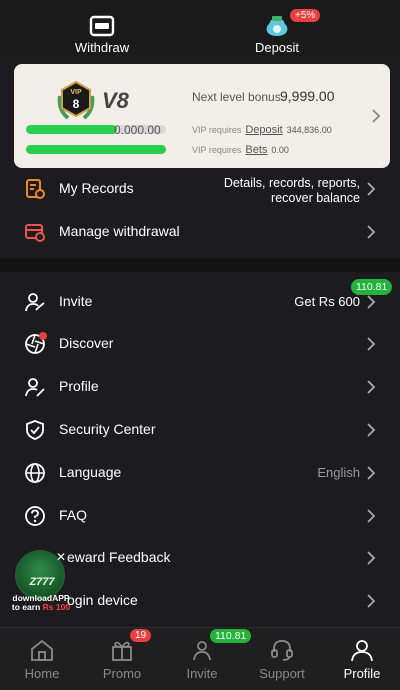 Image resolution: width=400 pixels, height=690 pixels. I want to click on tab-invite: Invite, so click(202, 659).